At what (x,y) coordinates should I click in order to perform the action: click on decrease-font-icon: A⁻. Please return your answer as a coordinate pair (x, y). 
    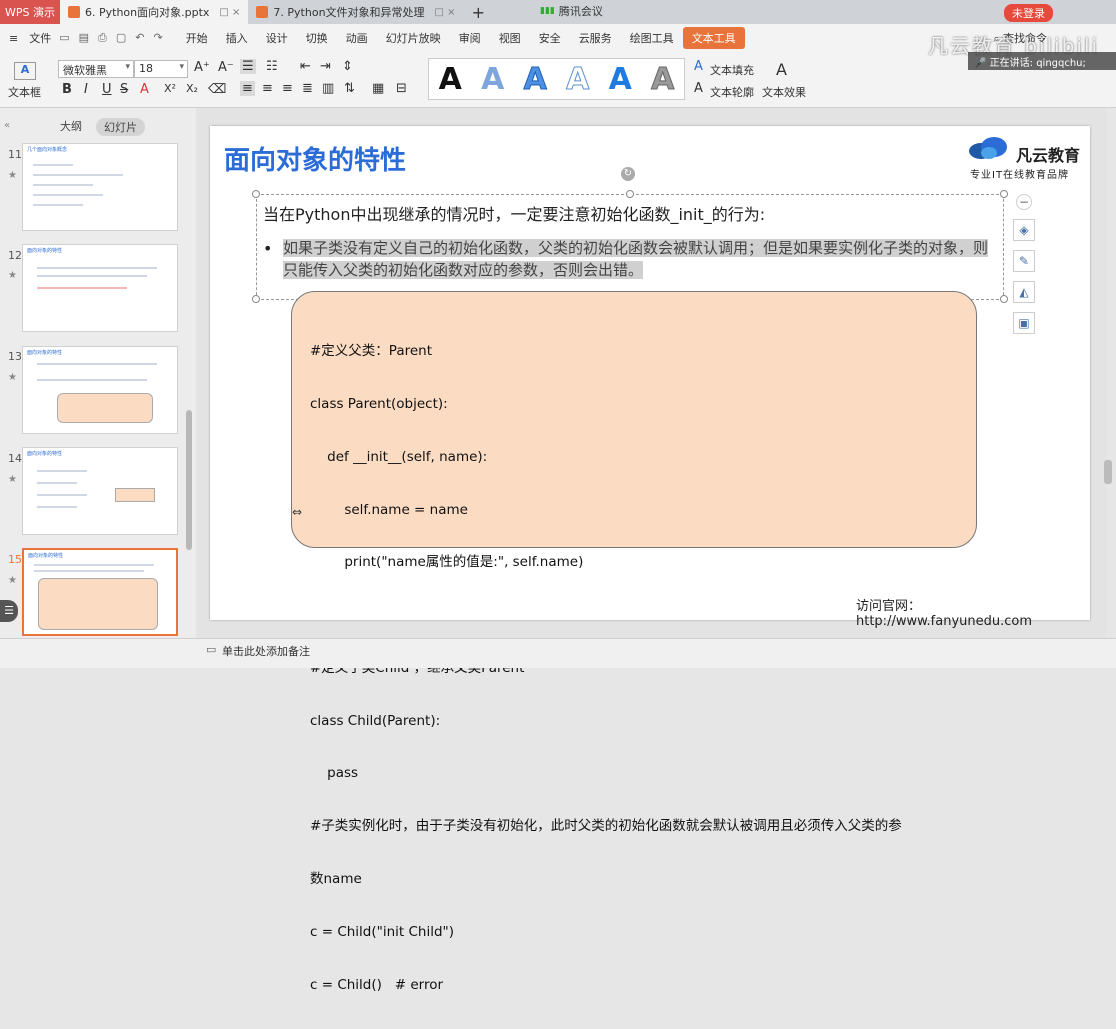
    Looking at the image, I should click on (226, 67).